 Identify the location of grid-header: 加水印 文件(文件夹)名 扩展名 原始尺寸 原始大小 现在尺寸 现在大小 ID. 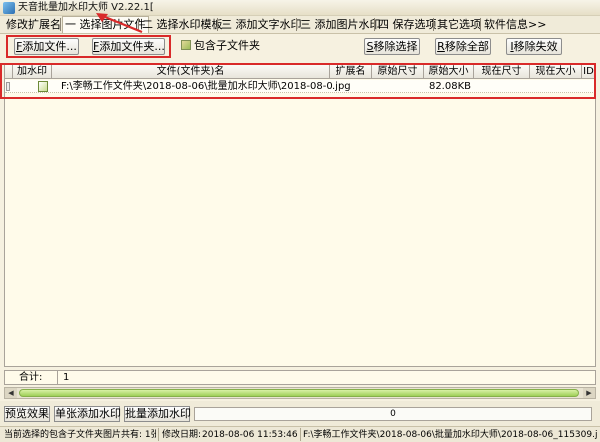
(300, 72).